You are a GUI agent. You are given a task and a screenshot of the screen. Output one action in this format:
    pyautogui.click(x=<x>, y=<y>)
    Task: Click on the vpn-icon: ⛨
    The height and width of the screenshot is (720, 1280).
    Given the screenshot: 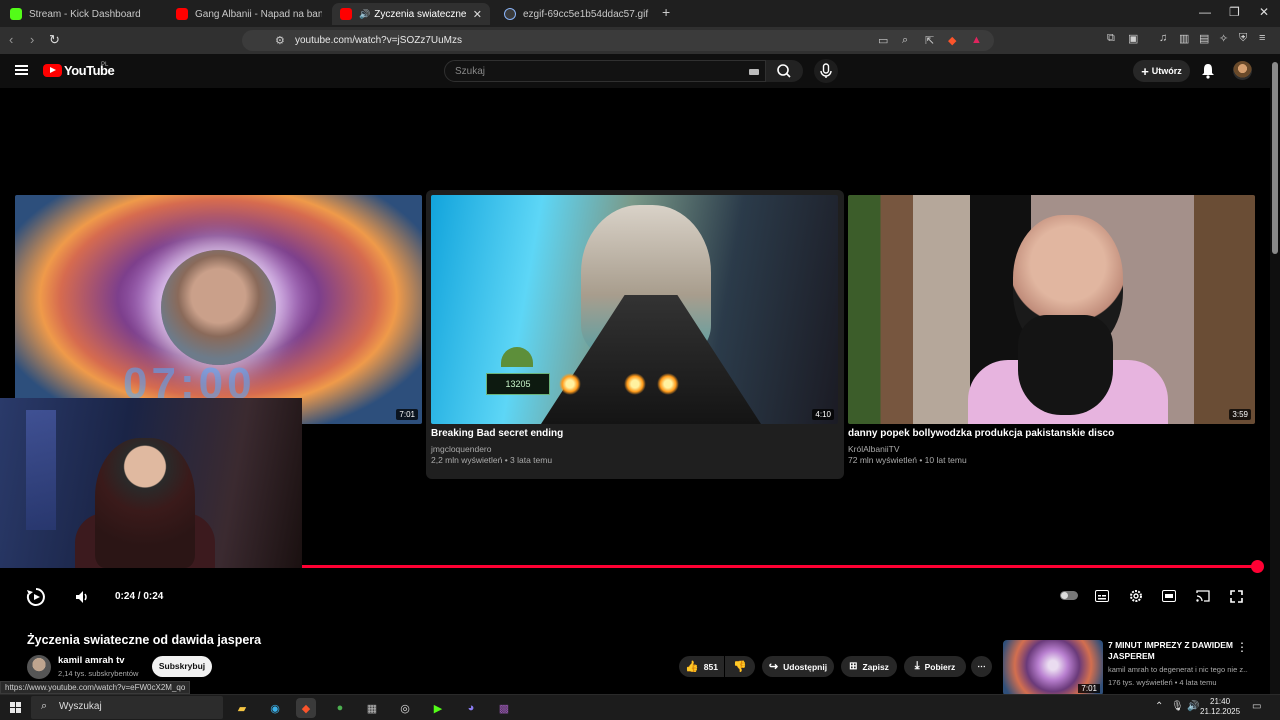 What is the action you would take?
    pyautogui.click(x=1243, y=38)
    